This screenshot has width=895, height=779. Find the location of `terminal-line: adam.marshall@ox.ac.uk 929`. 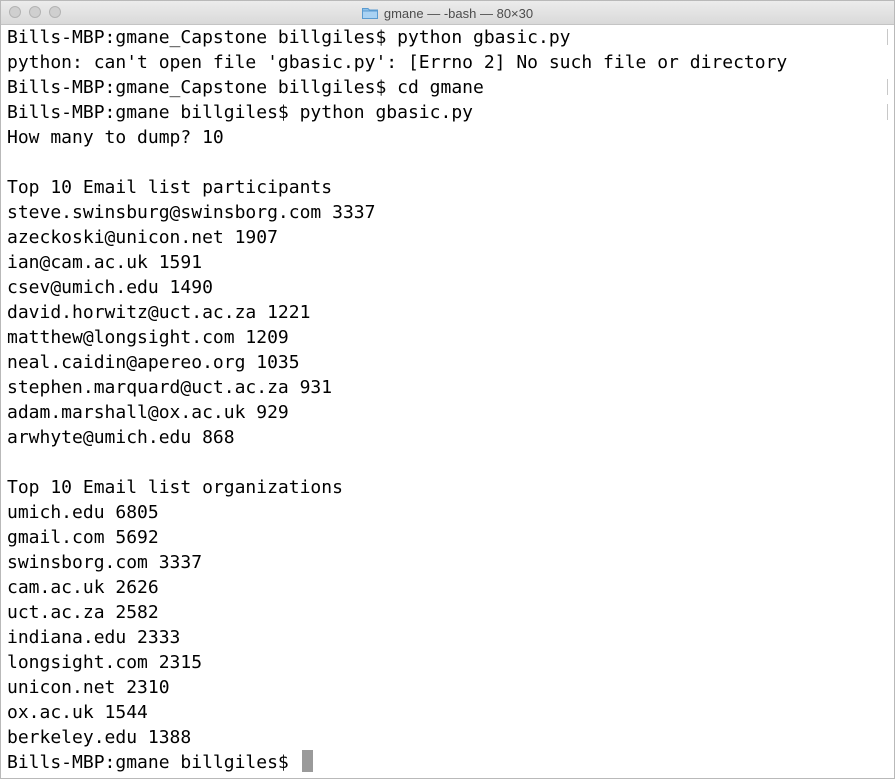

terminal-line: adam.marshall@ox.ac.uk 929 is located at coordinates (148, 412).